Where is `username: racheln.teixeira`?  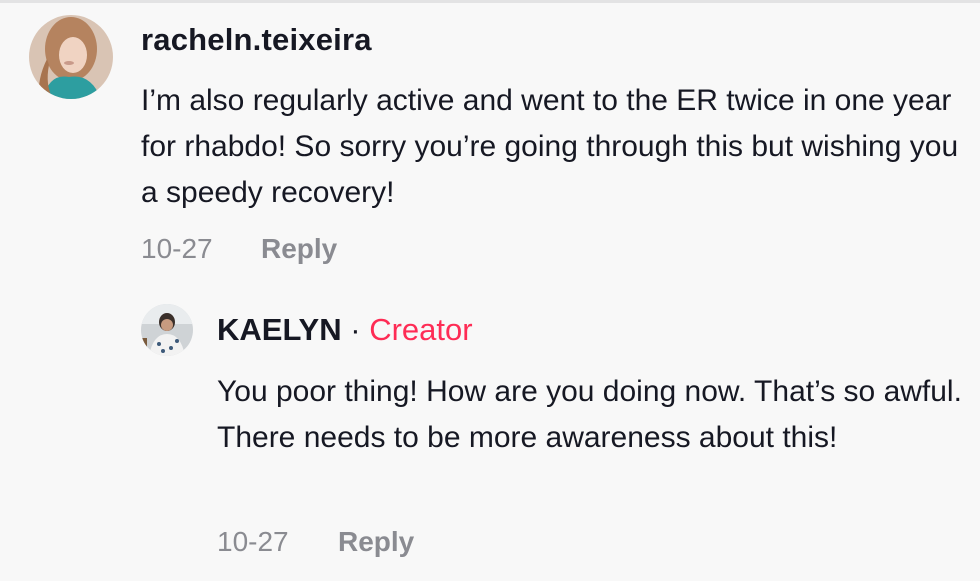
username: racheln.teixeira is located at coordinates (256, 40).